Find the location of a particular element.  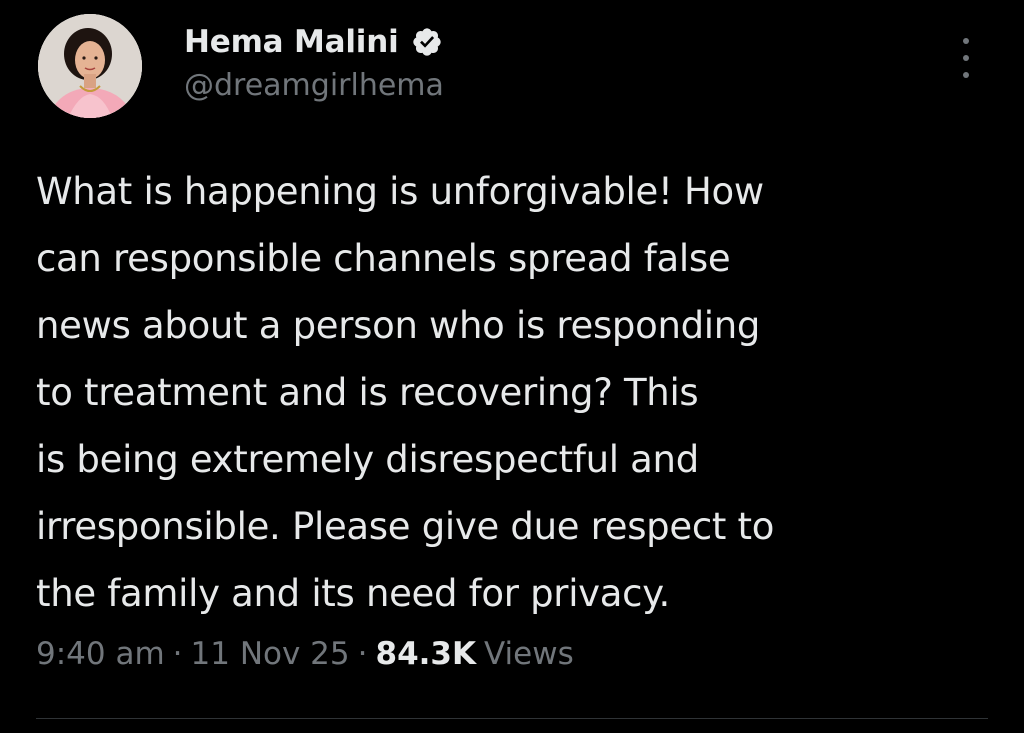

author-name-row: Hema Malini is located at coordinates (313, 42).